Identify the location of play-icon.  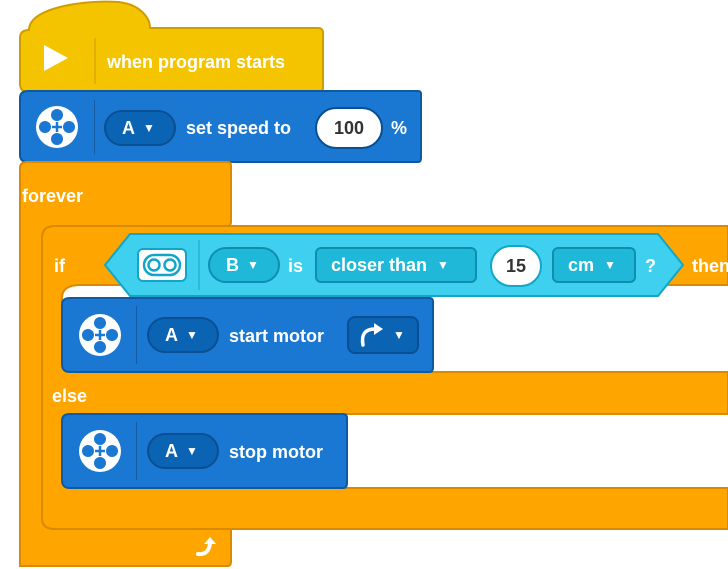
(56, 58).